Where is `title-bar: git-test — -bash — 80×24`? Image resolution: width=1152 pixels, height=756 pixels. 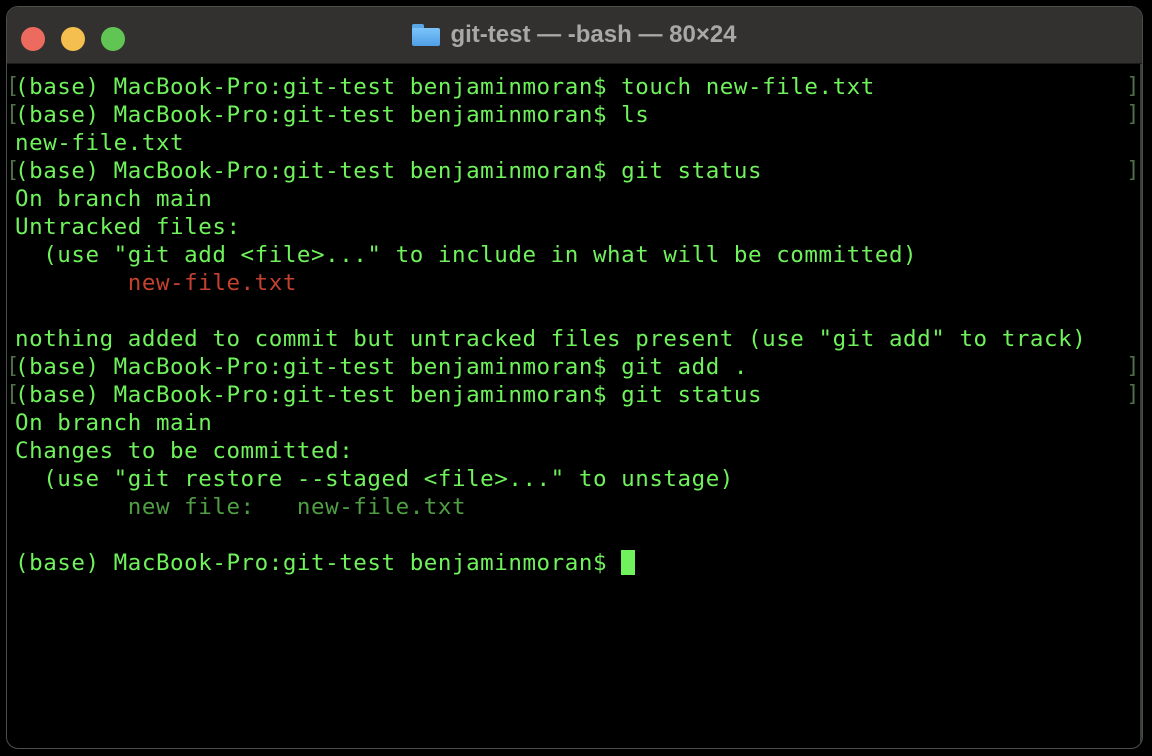
title-bar: git-test — -bash — 80×24 is located at coordinates (574, 35).